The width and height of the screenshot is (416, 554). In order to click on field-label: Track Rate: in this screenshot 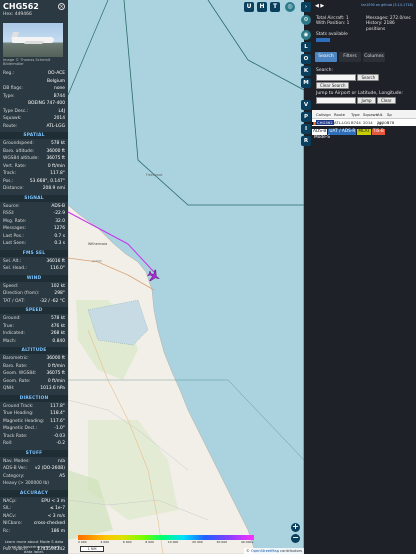, I will do `click(15, 436)`.